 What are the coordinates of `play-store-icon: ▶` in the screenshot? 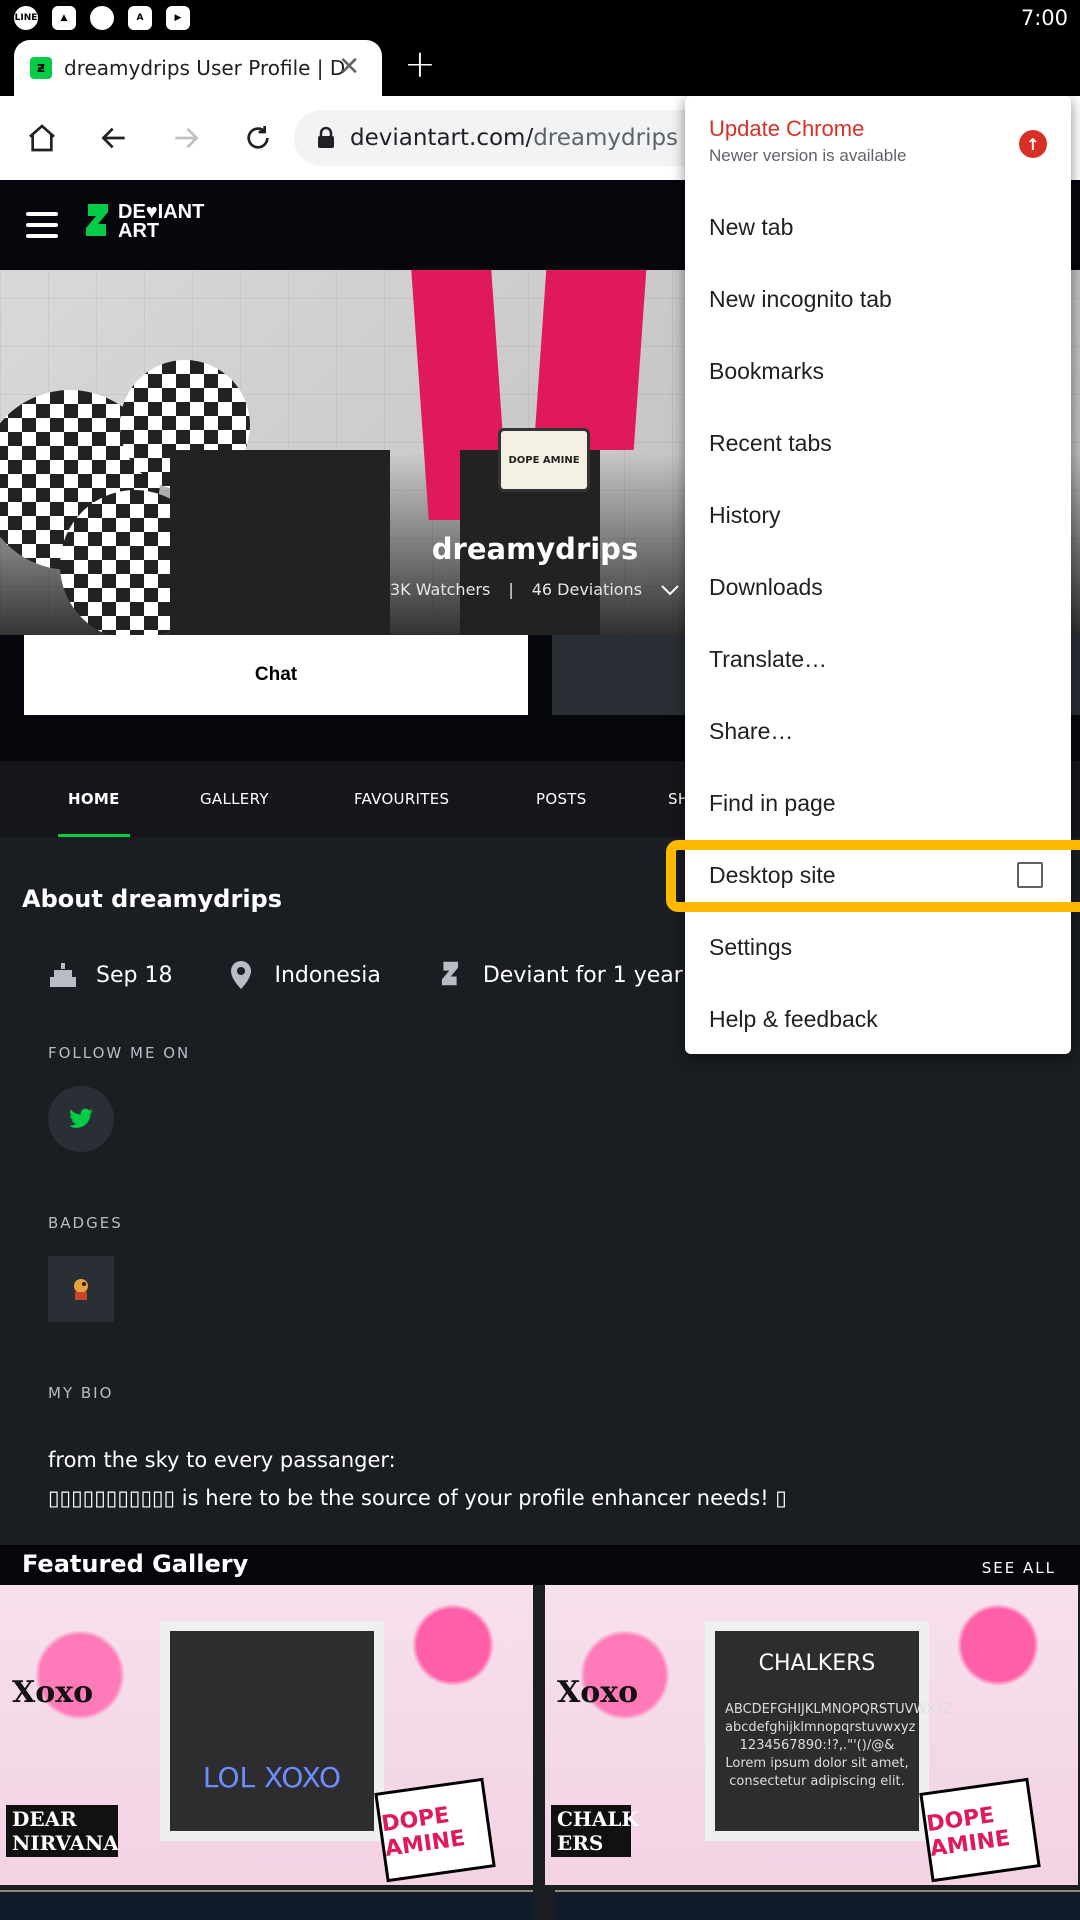 It's located at (178, 18).